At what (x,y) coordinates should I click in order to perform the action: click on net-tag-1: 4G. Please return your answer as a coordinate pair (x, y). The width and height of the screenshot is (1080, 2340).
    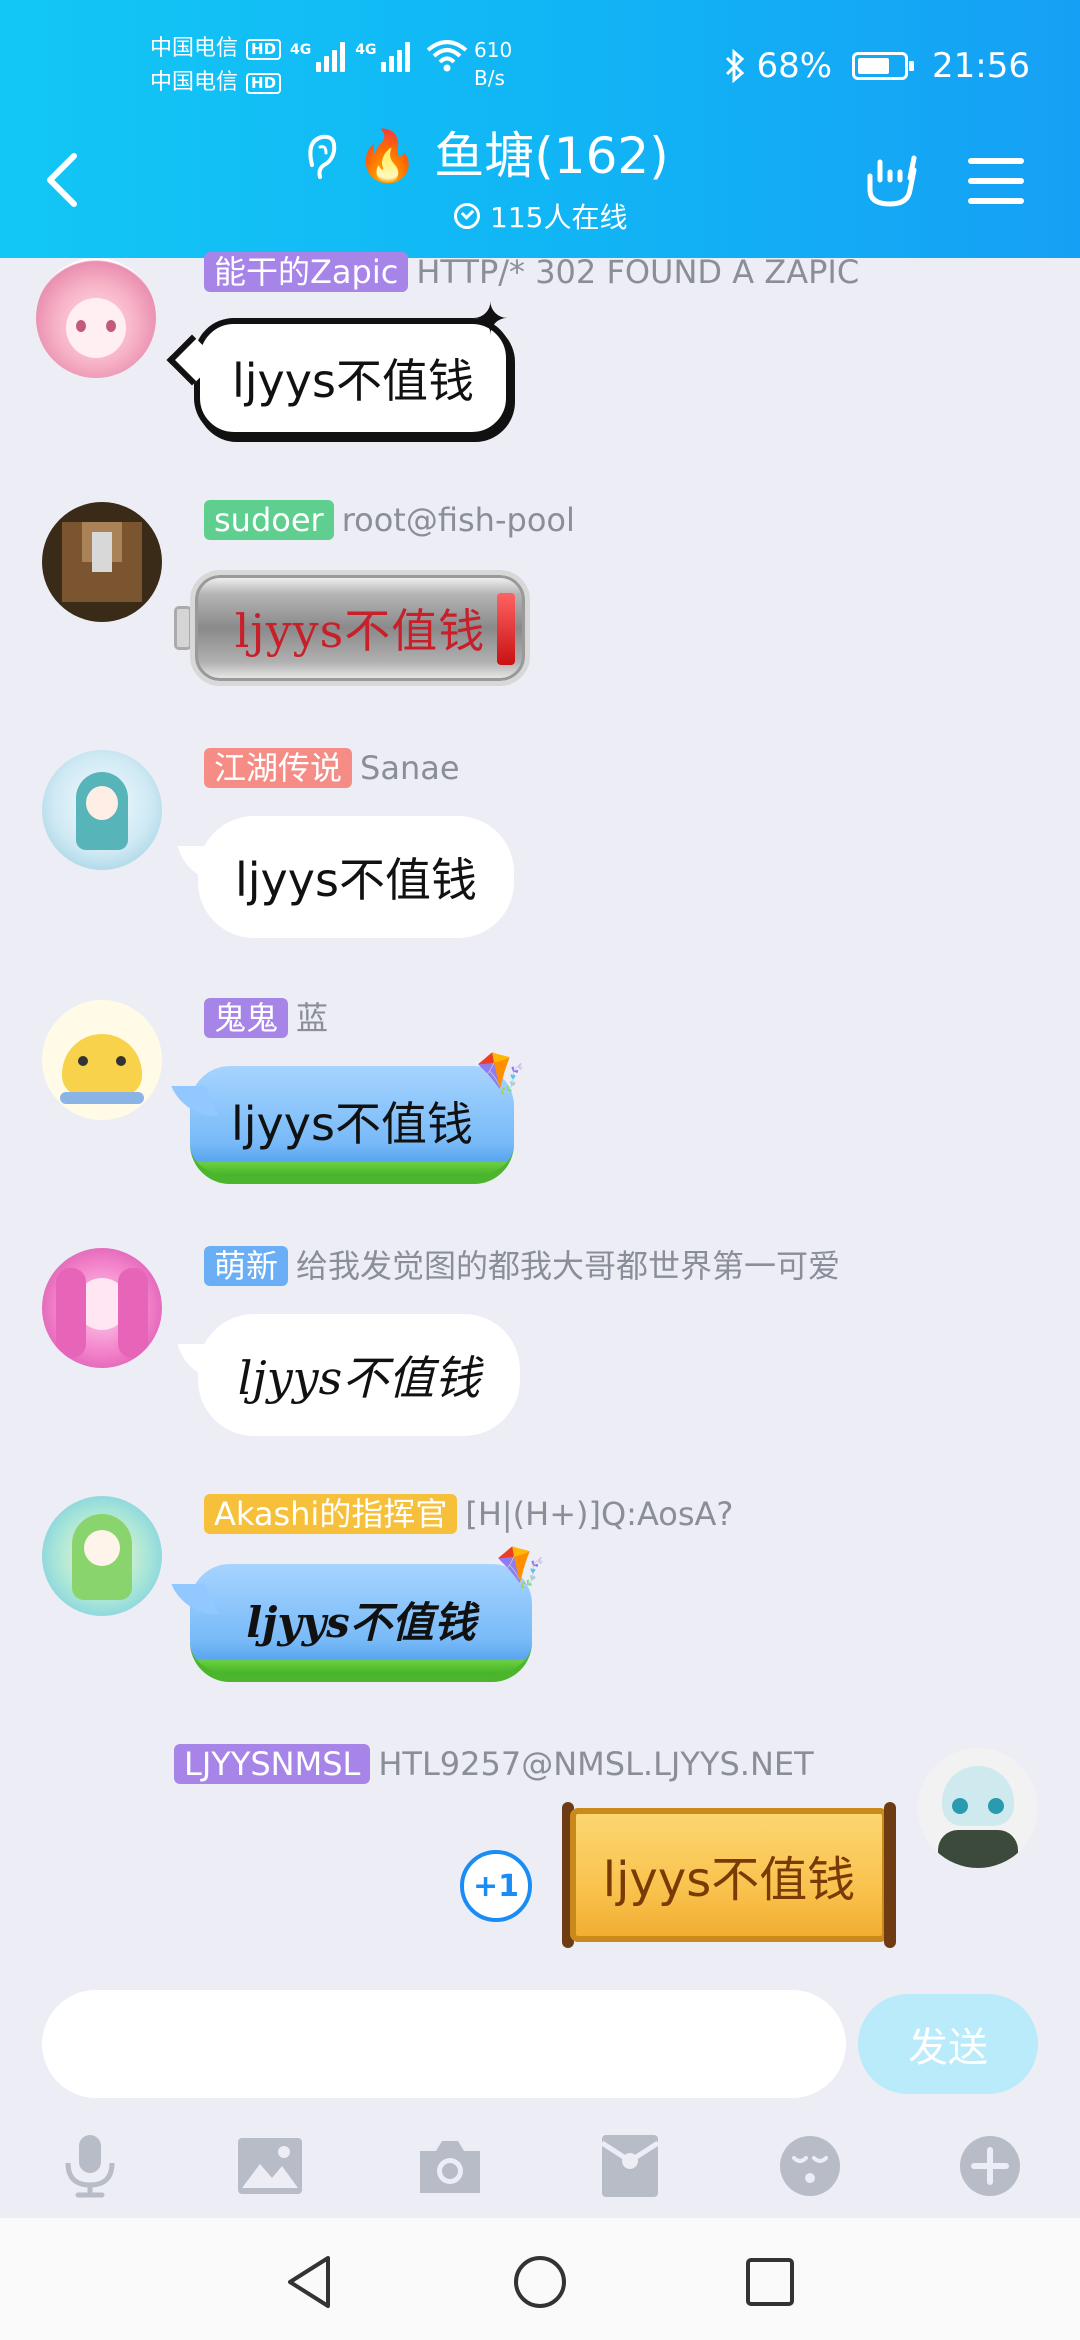
    Looking at the image, I should click on (301, 50).